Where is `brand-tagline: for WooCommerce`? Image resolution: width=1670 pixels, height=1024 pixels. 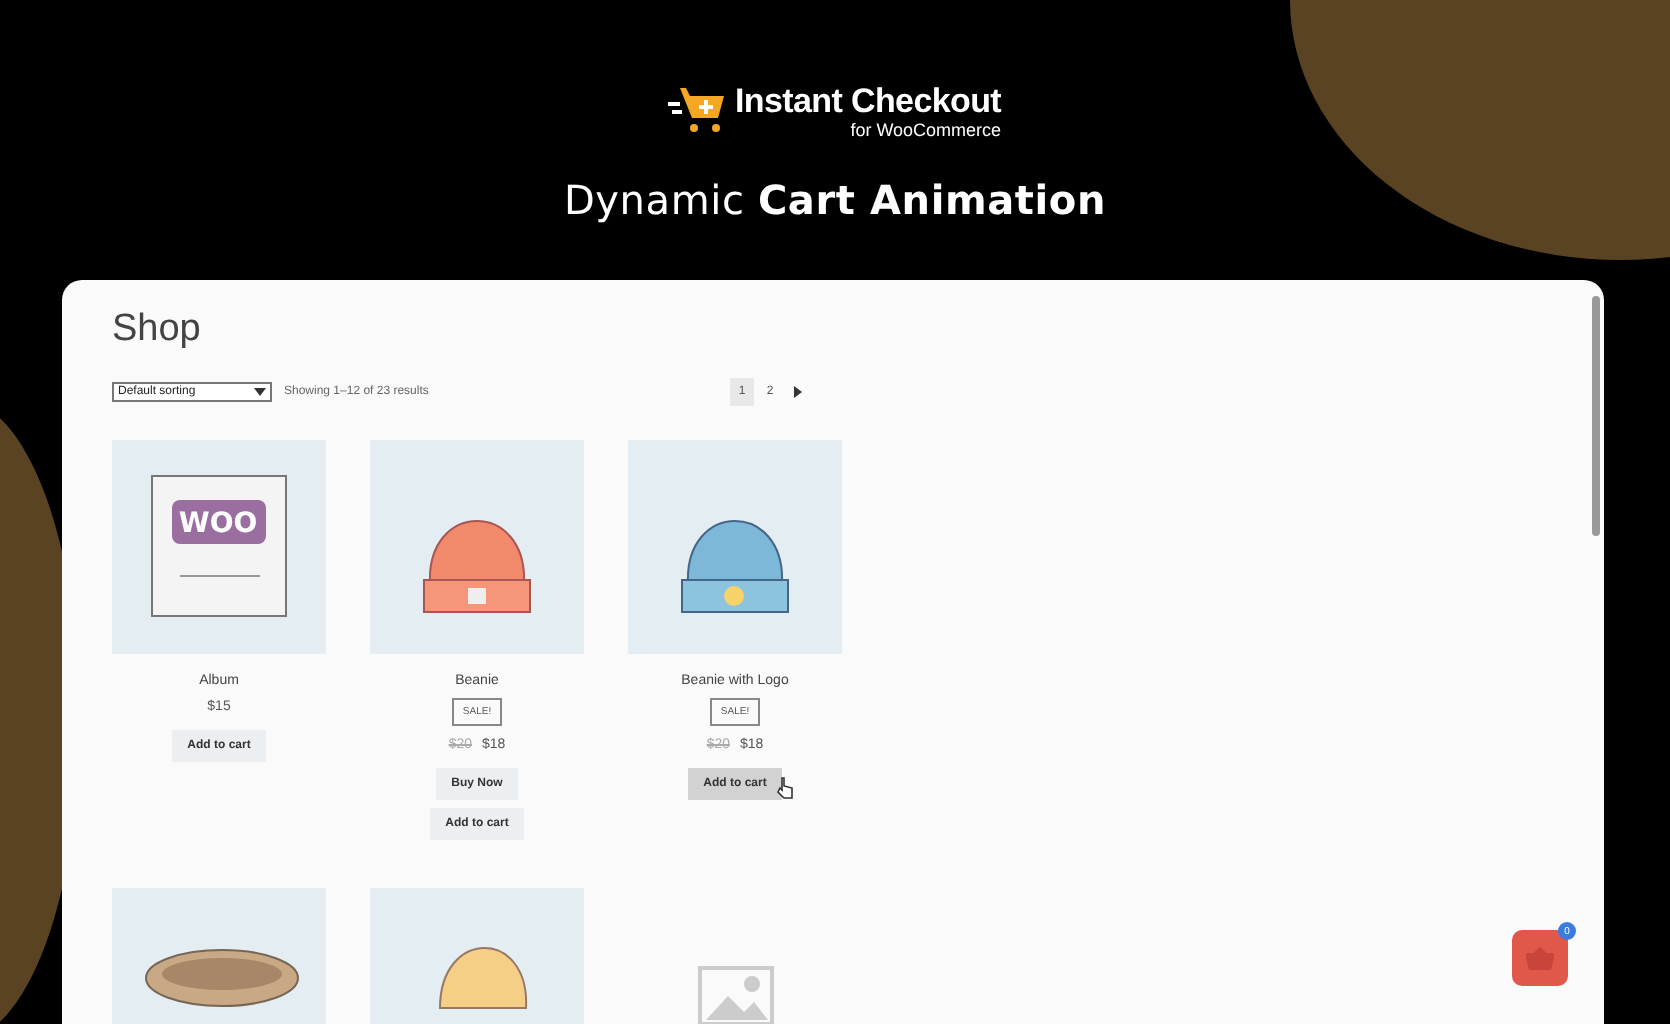 brand-tagline: for WooCommerce is located at coordinates (926, 130).